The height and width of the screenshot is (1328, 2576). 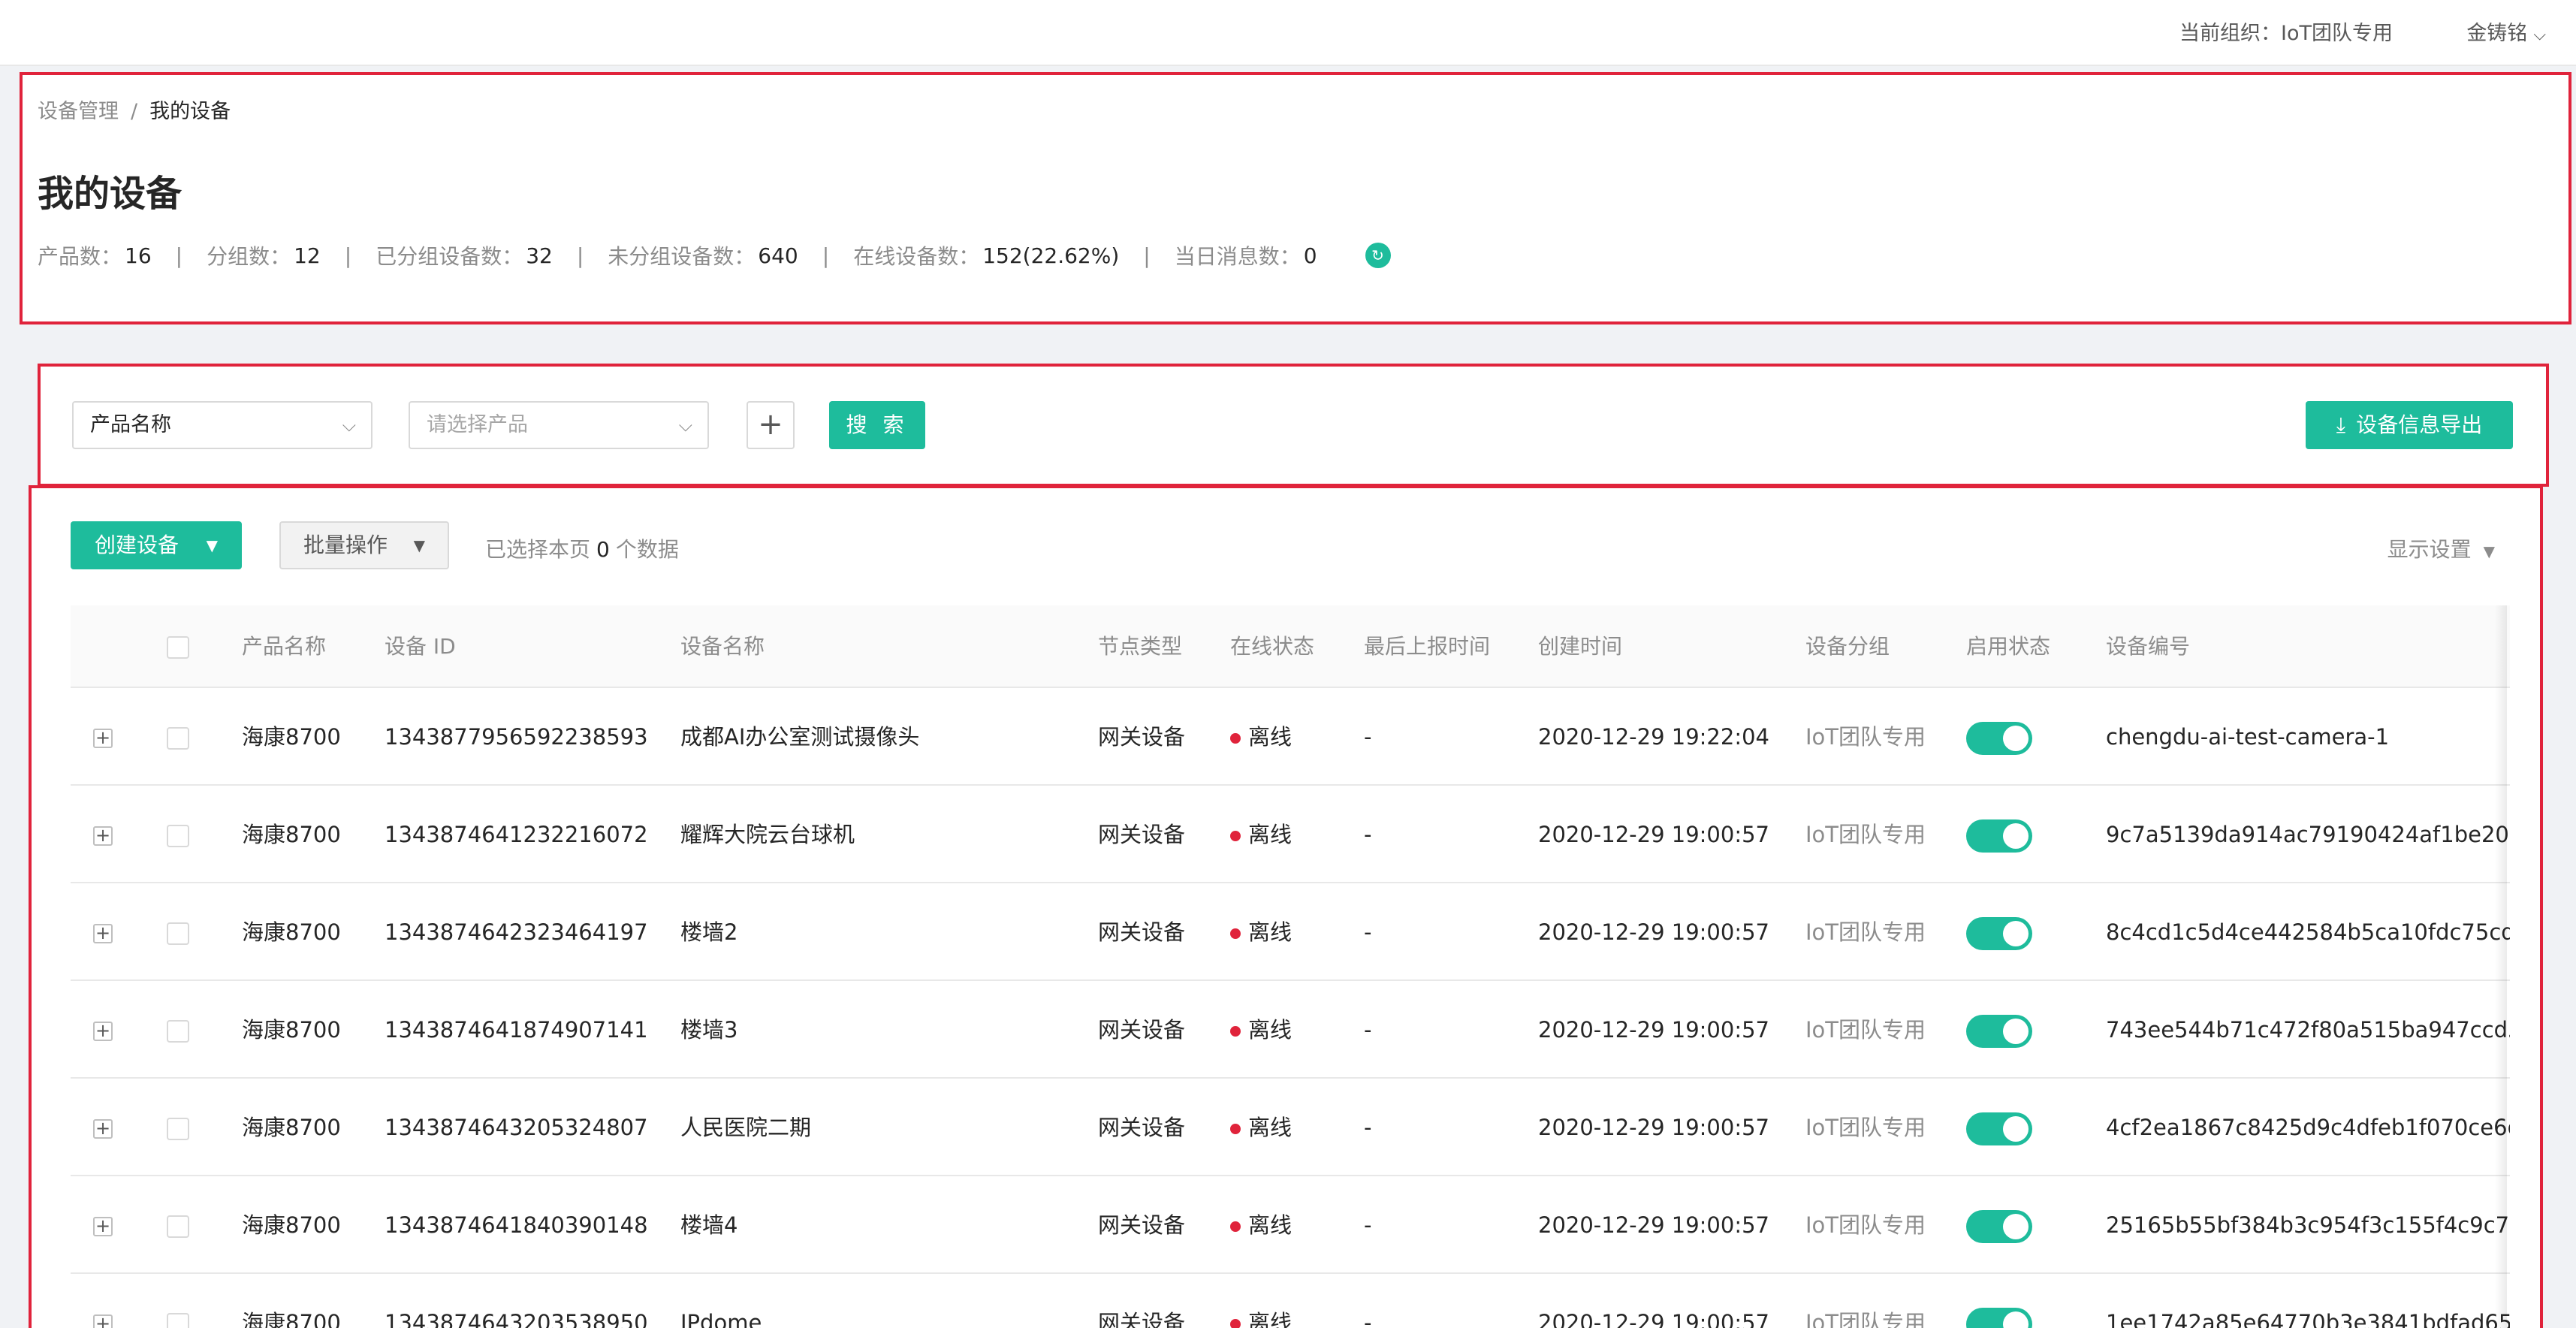 I want to click on current-organization: 当前组织：IoT团队专用, so click(x=2286, y=31).